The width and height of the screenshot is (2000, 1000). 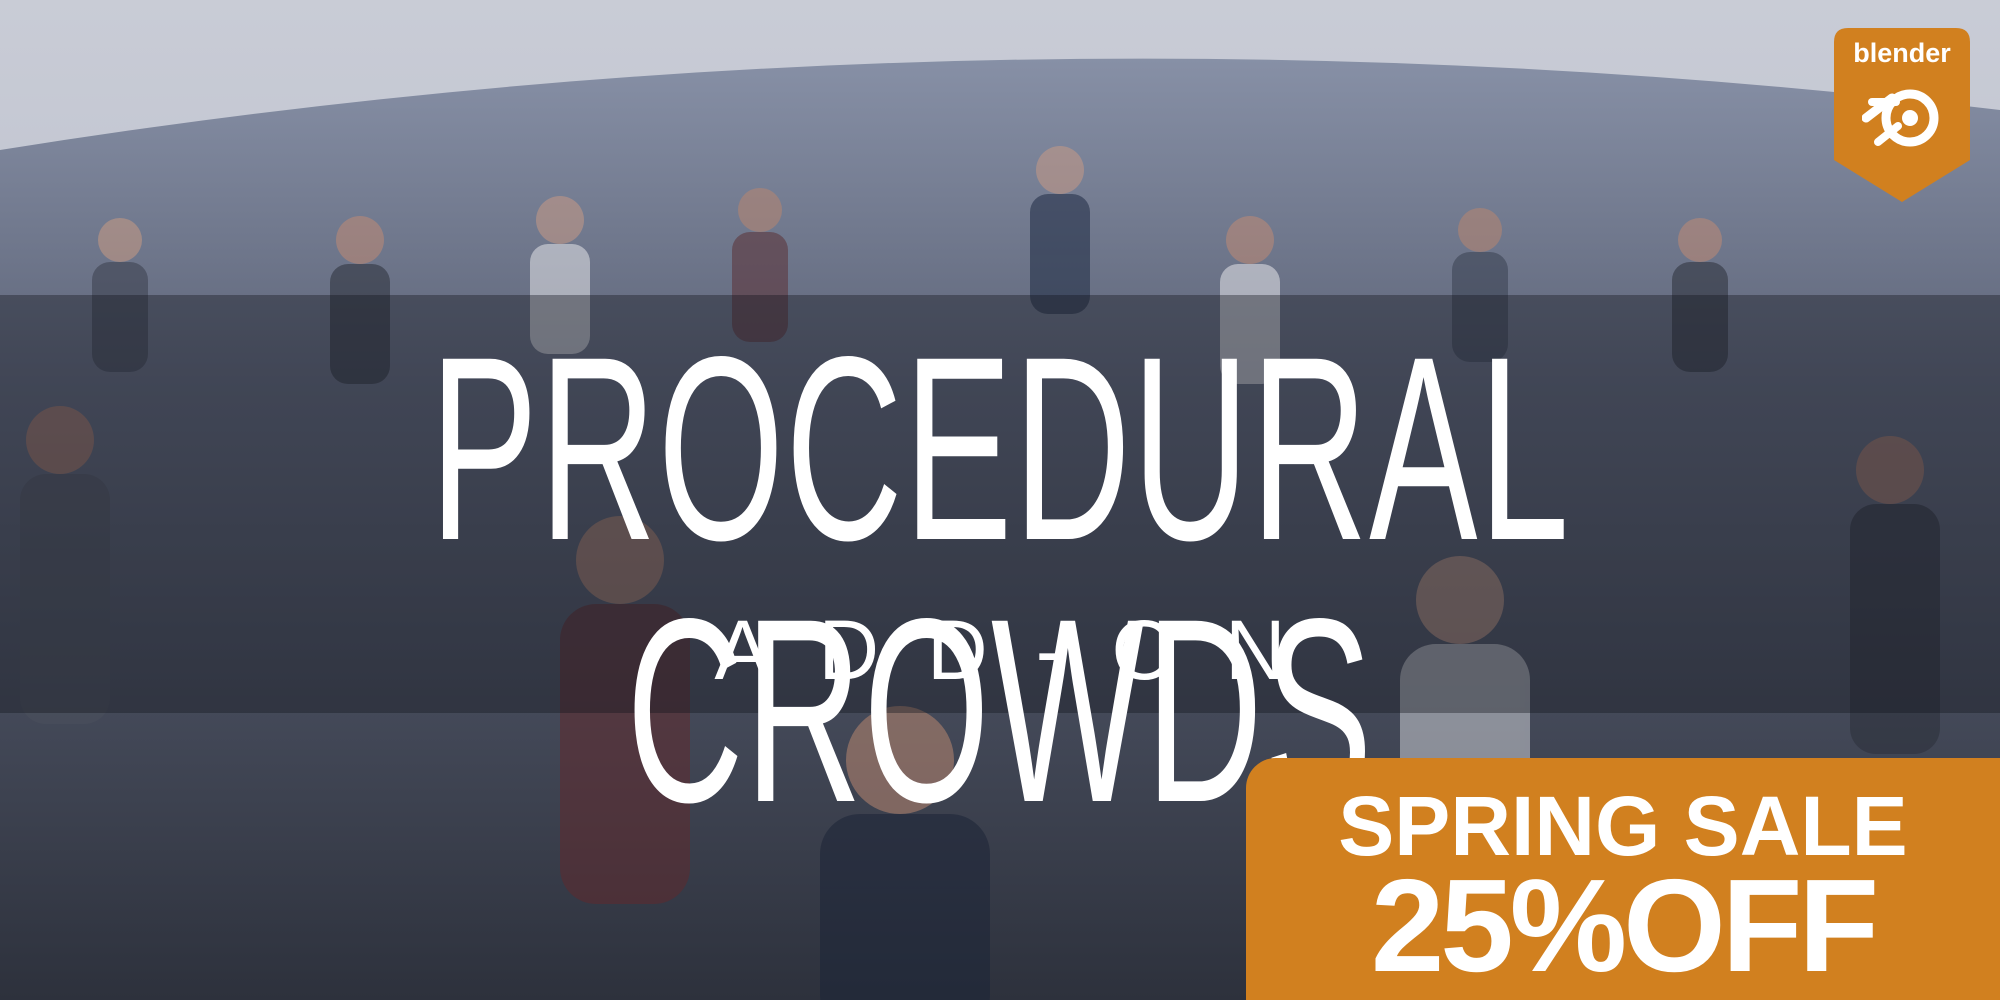 What do you see at coordinates (1024, 650) in the screenshot?
I see `page-subtitle: ADD-ON` at bounding box center [1024, 650].